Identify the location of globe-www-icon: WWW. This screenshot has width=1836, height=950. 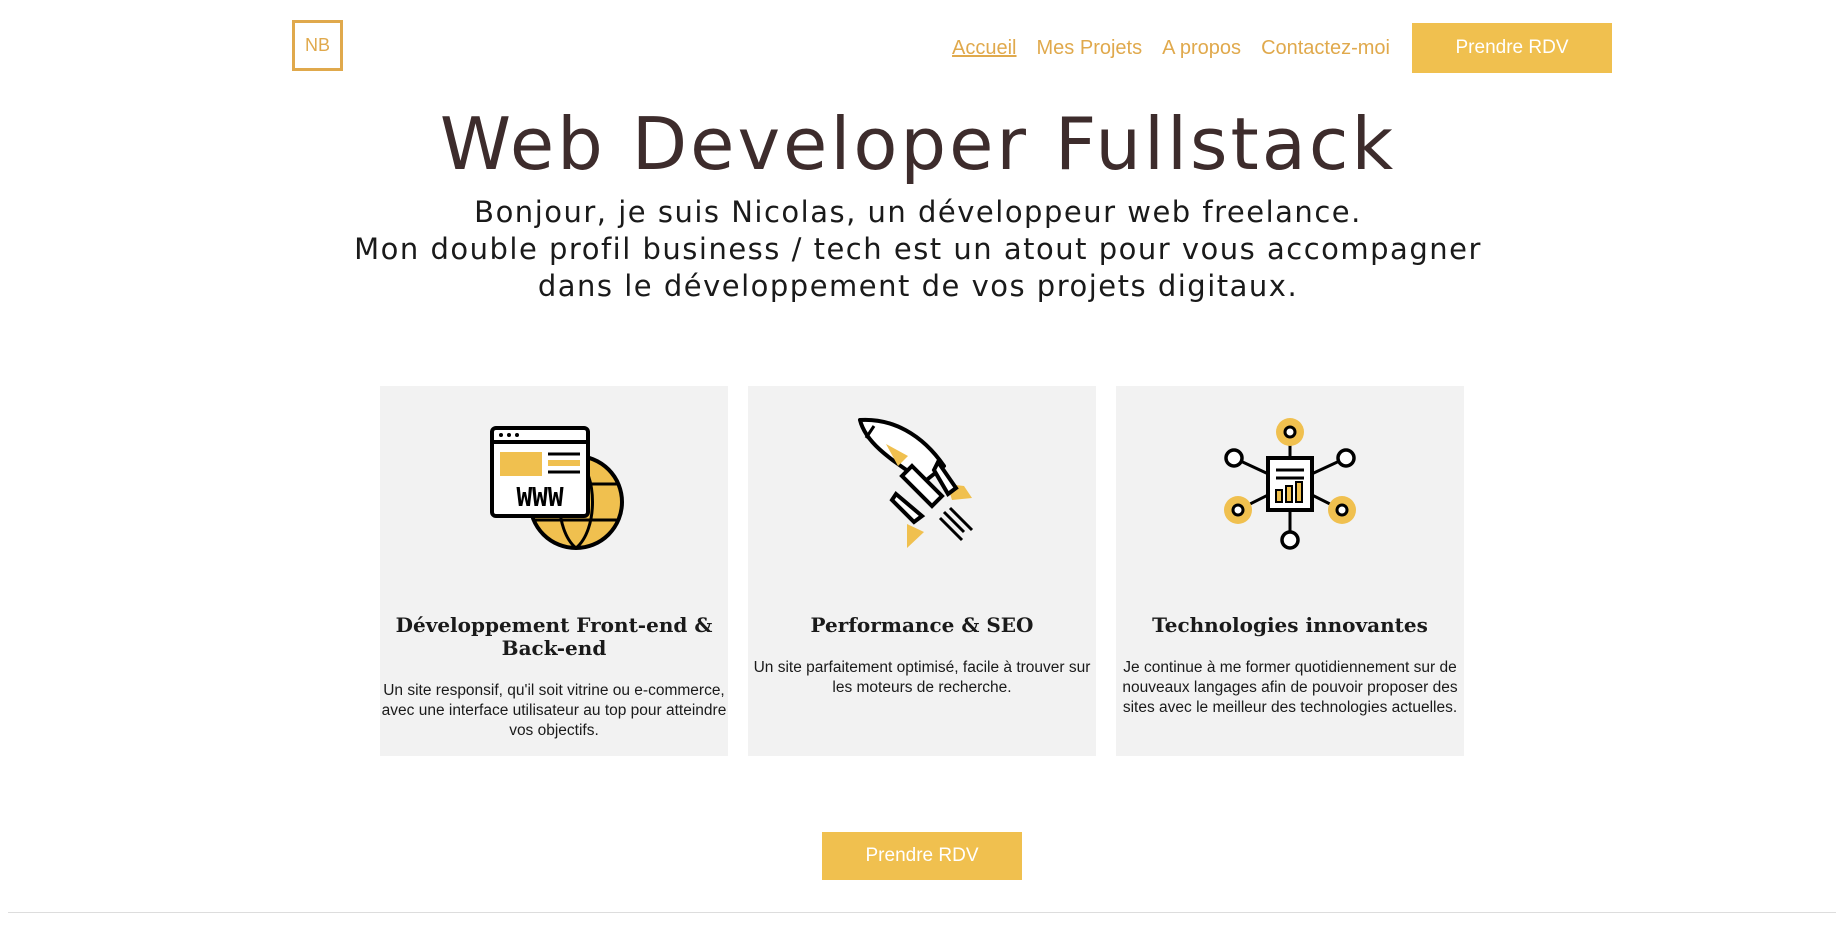
(557, 488).